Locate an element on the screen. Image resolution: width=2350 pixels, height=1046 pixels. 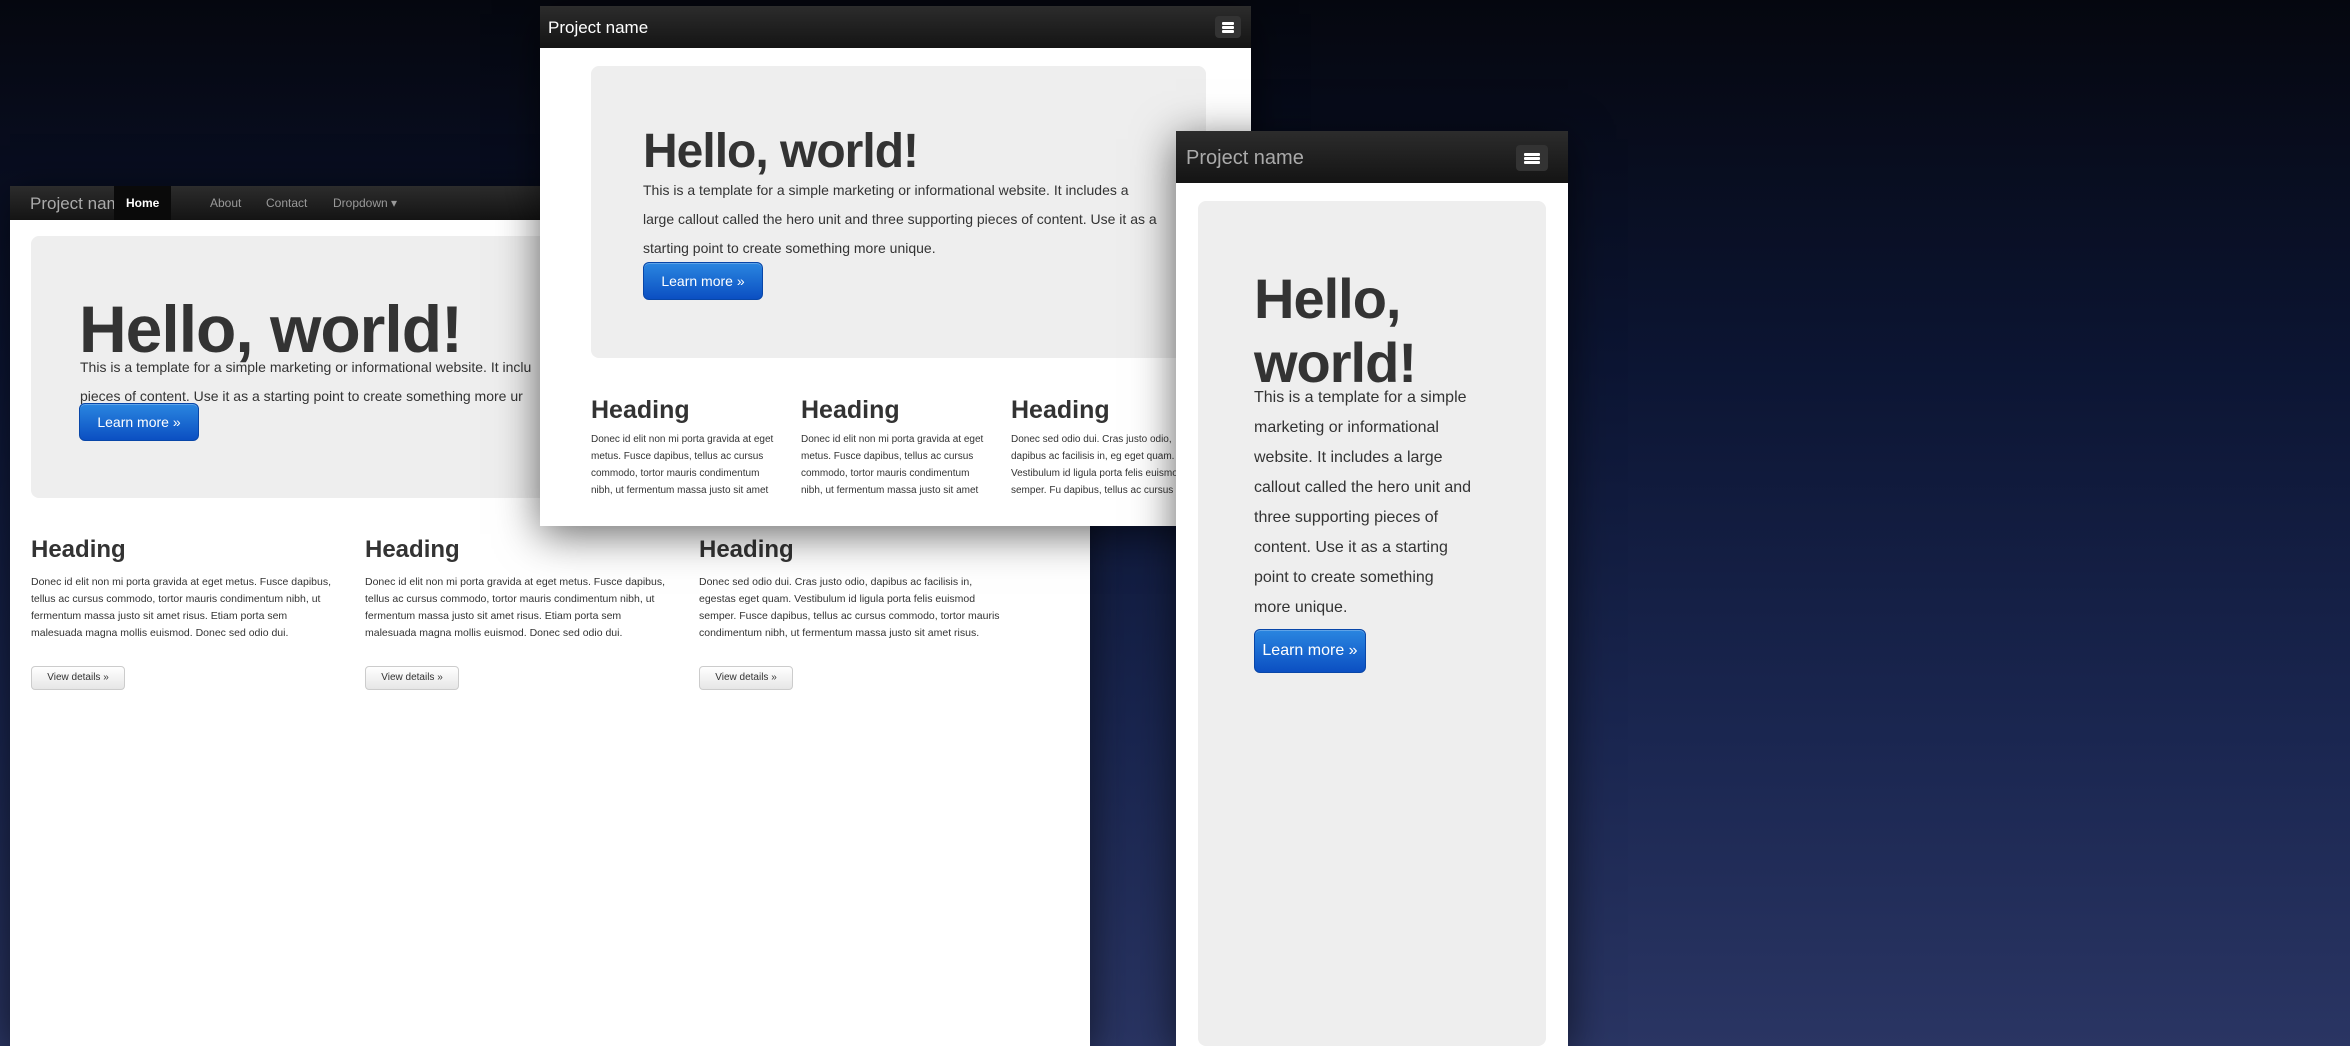
hero-line-5: three supporting pieces of is located at coordinates (1346, 517).